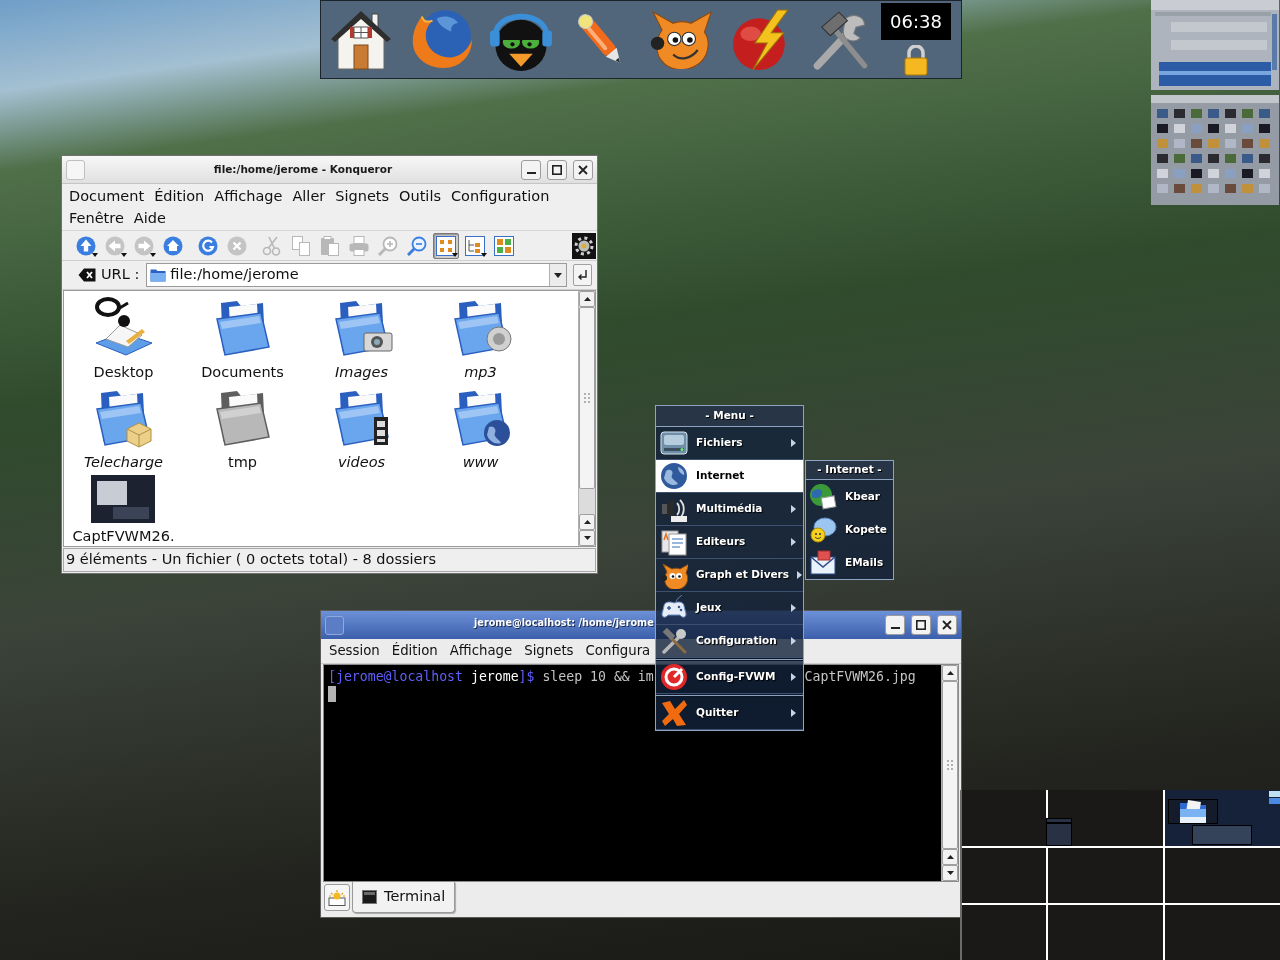  What do you see at coordinates (849, 470) in the screenshot?
I see `menu-title: - Internet -` at bounding box center [849, 470].